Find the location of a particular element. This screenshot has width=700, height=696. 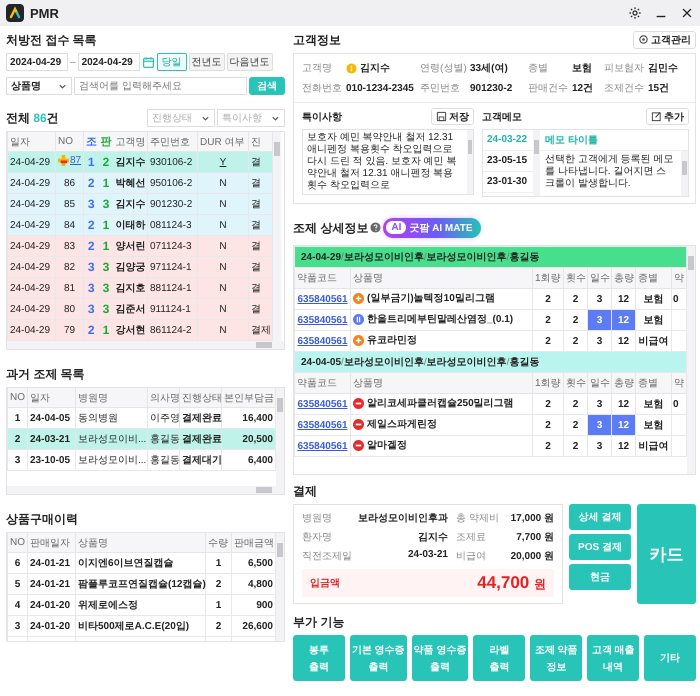

table-row: 24-04-29 81 3 3 김지호 881124-1 N 결 is located at coordinates (140, 288).